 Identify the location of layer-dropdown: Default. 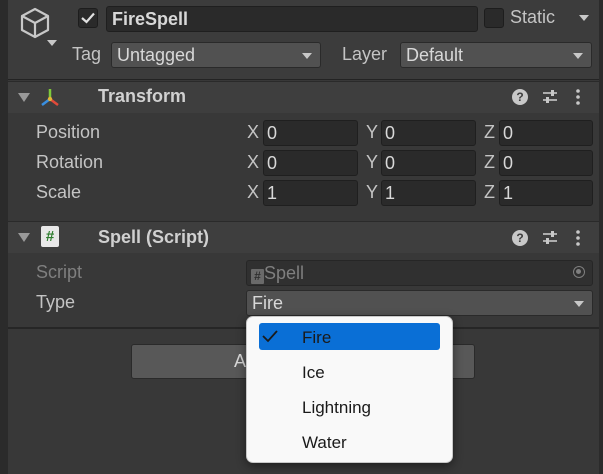
(496, 55).